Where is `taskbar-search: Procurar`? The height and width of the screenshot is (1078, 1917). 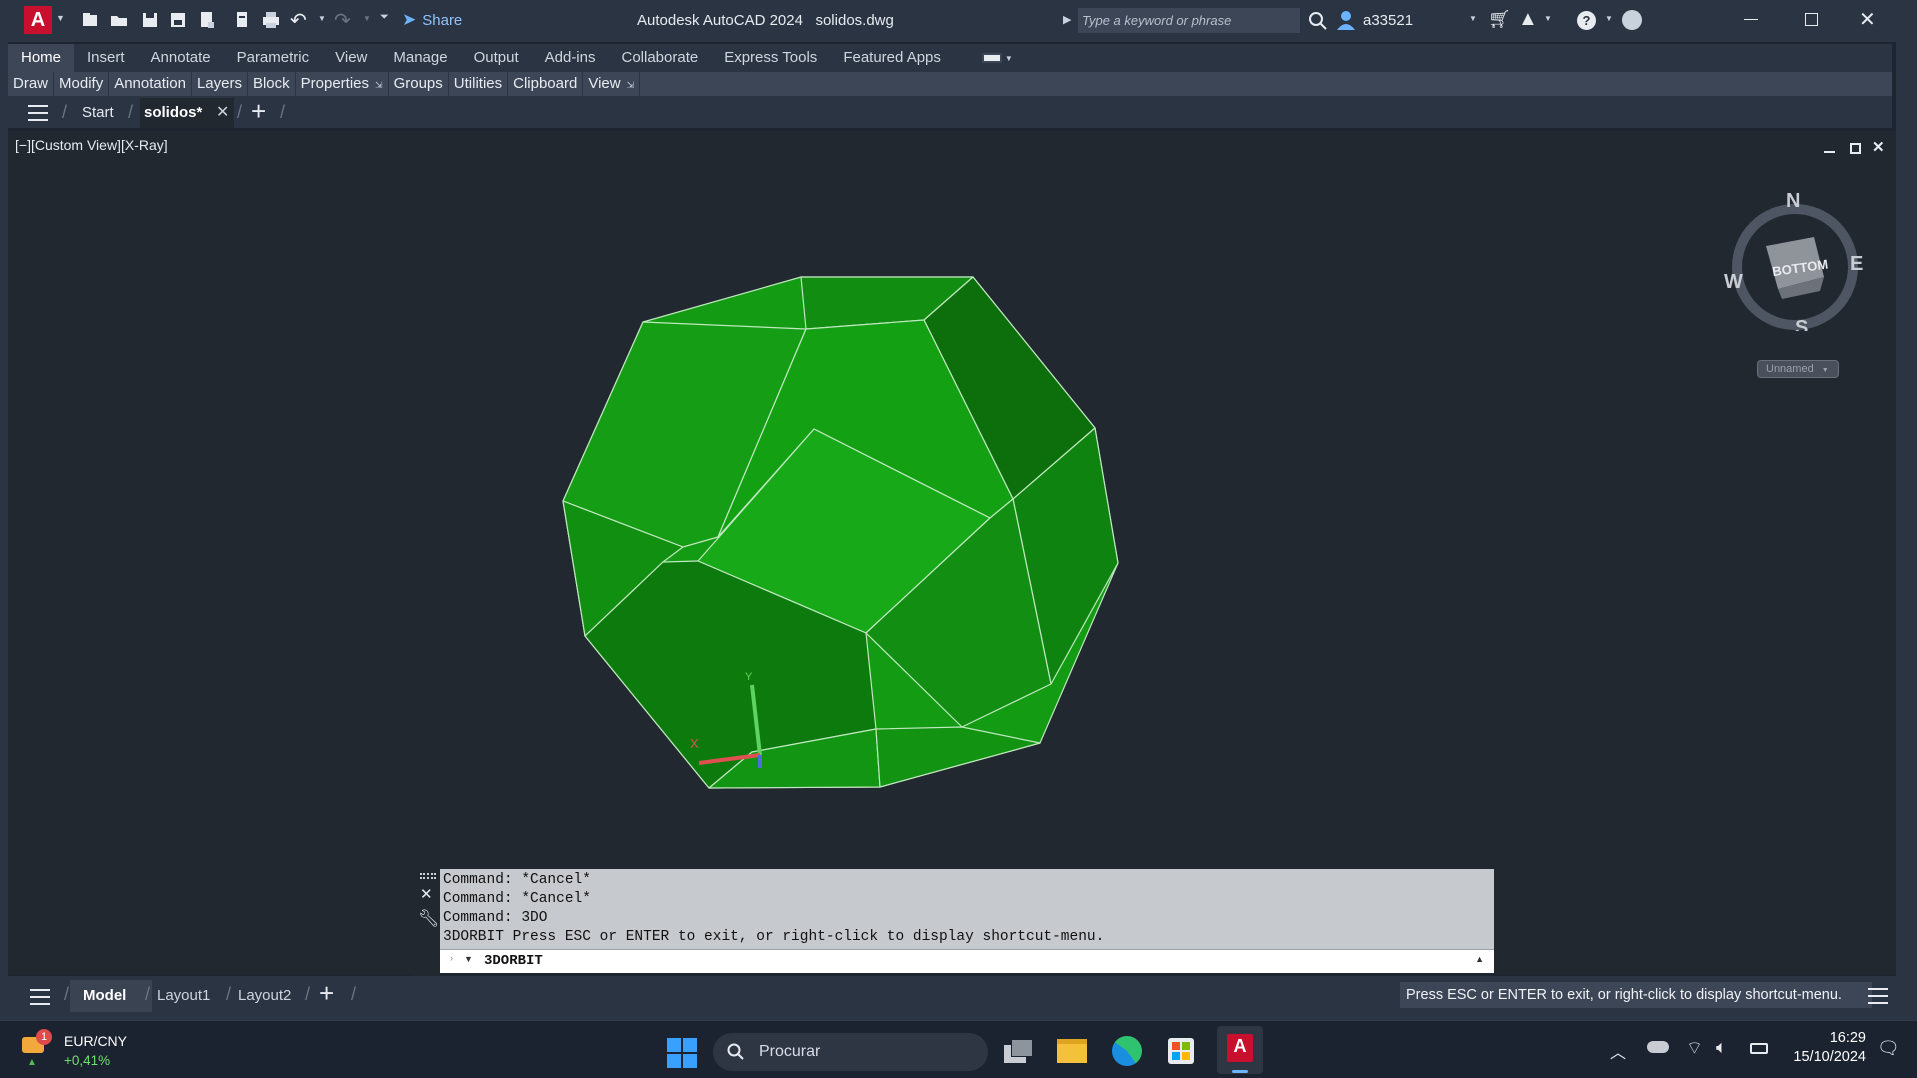
taskbar-search: Procurar is located at coordinates (850, 1052).